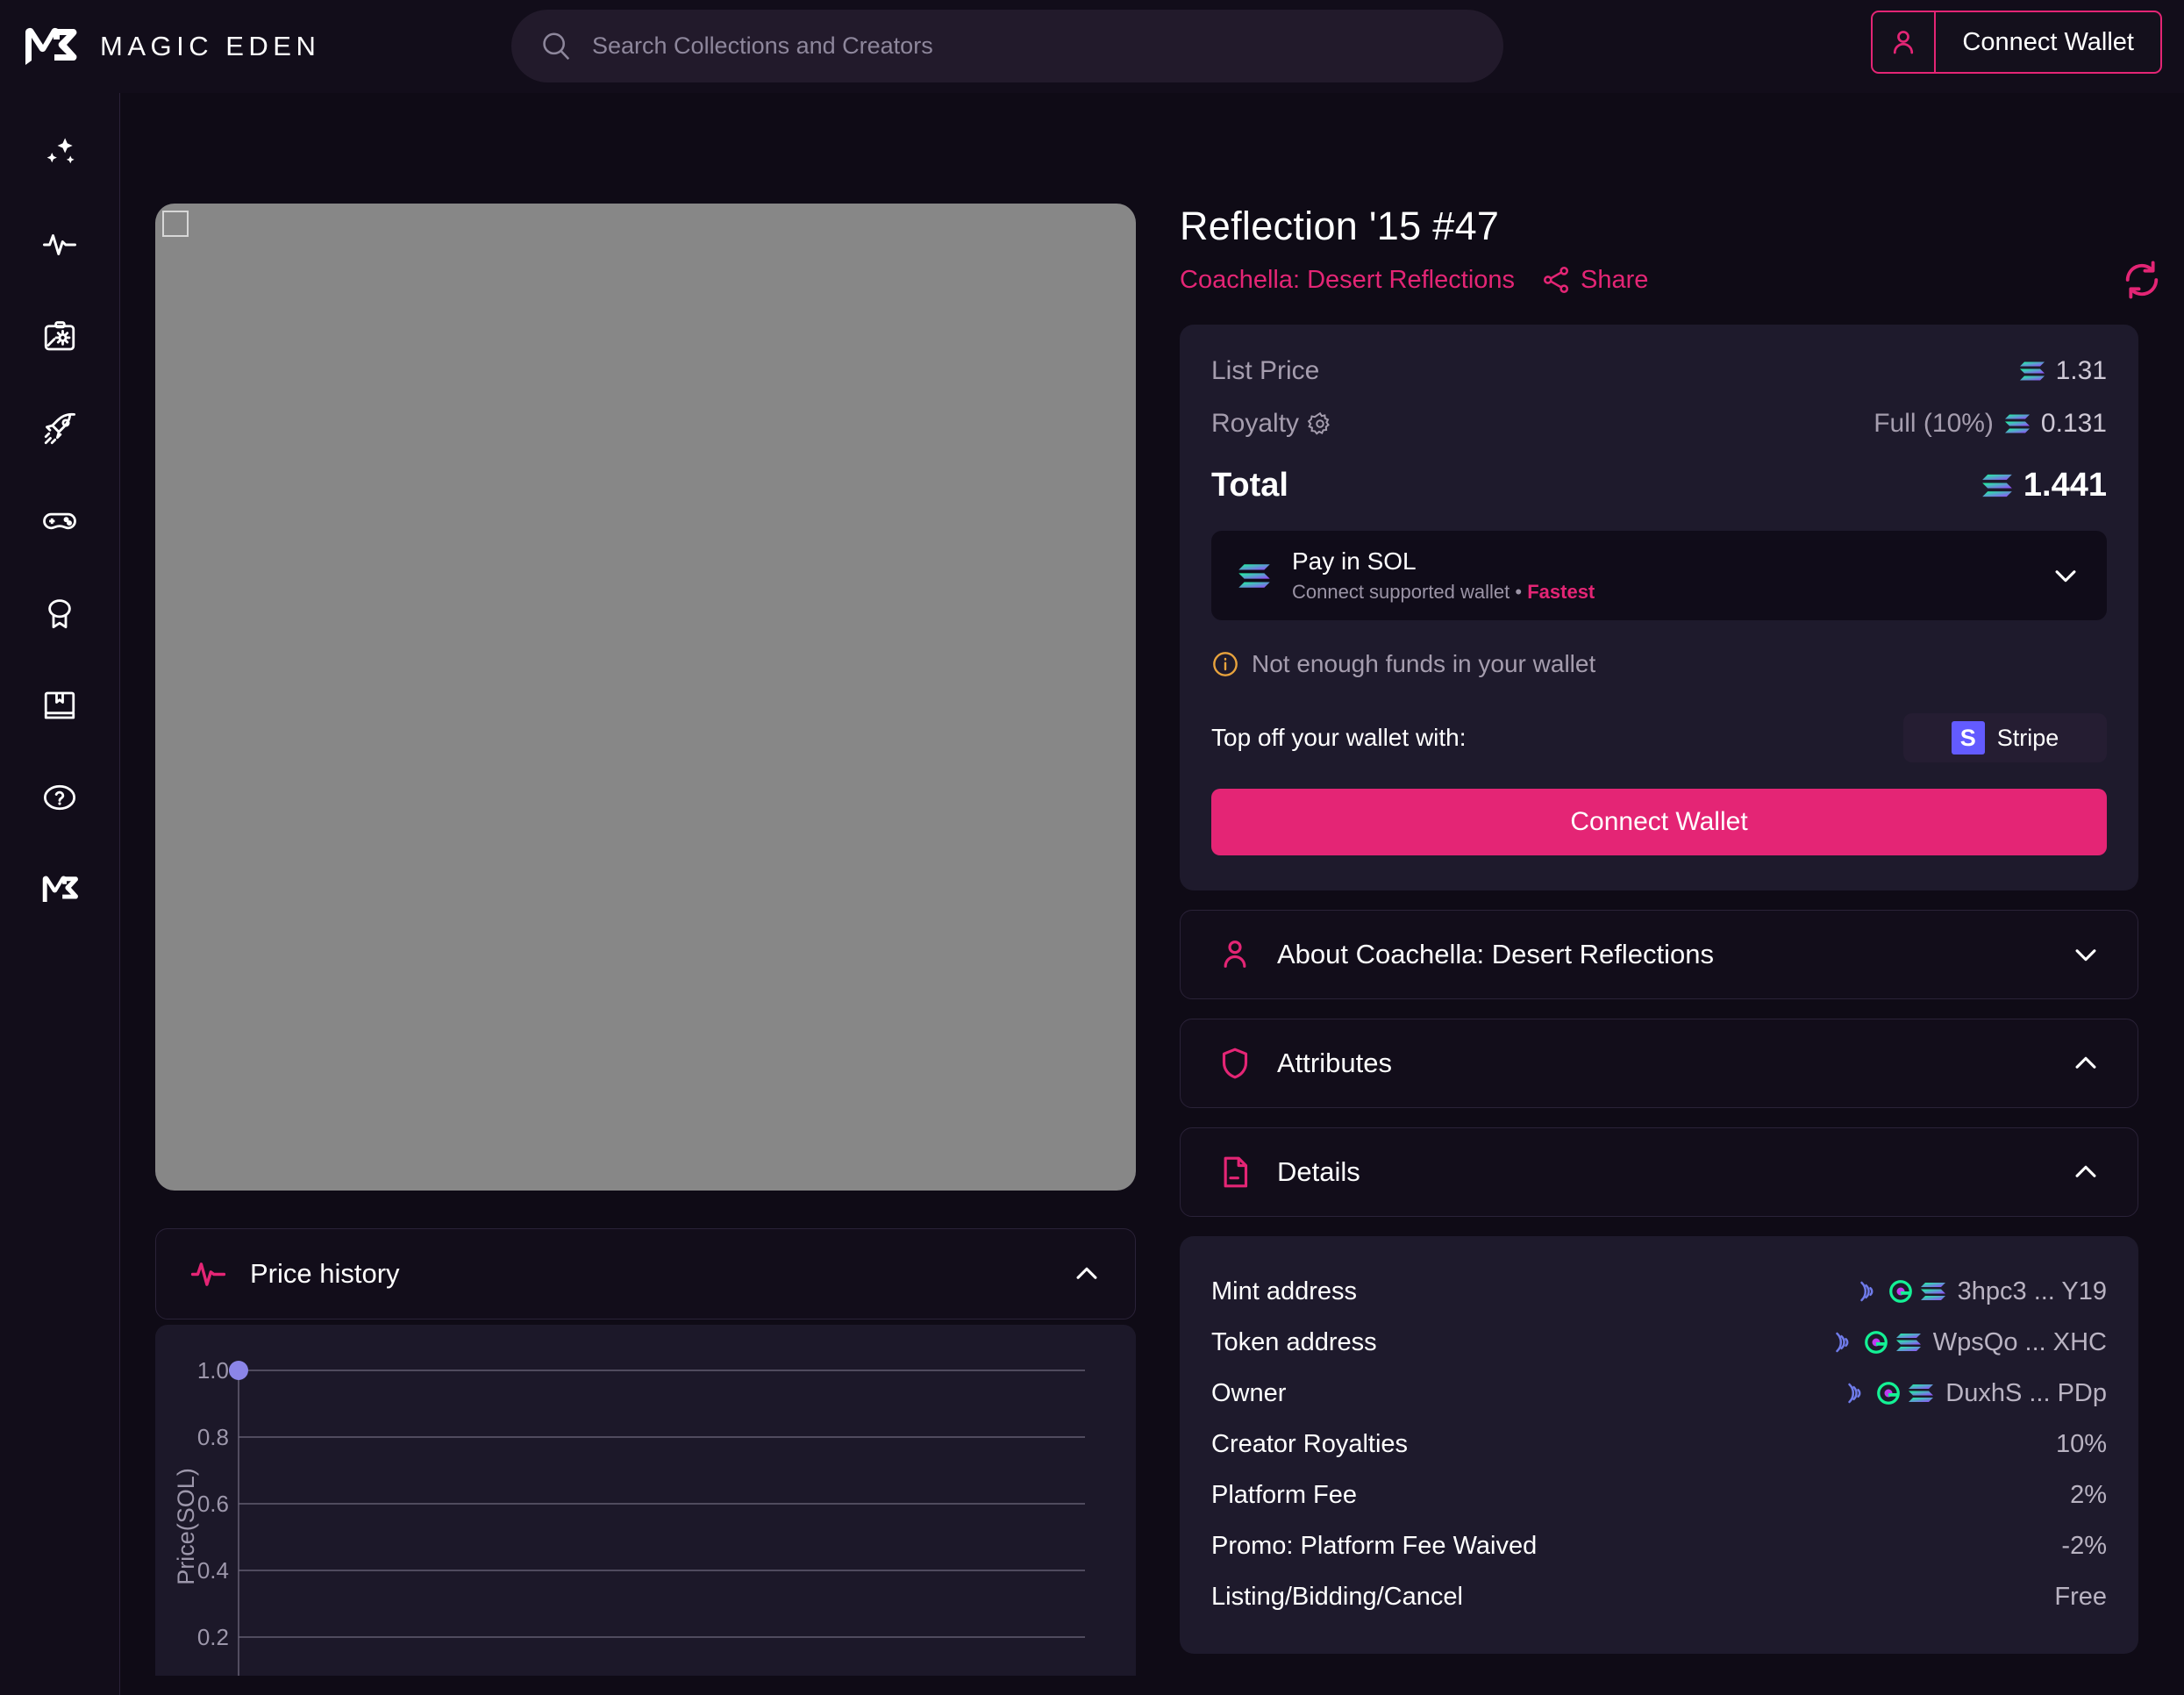 The width and height of the screenshot is (2184, 1695). I want to click on svg-text: 0.8, so click(213, 1437).